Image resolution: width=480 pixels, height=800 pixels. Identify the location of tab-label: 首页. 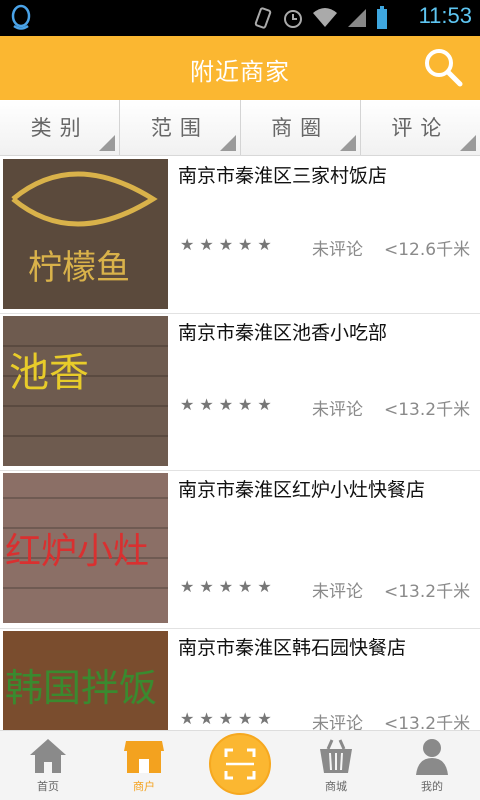
(48, 786).